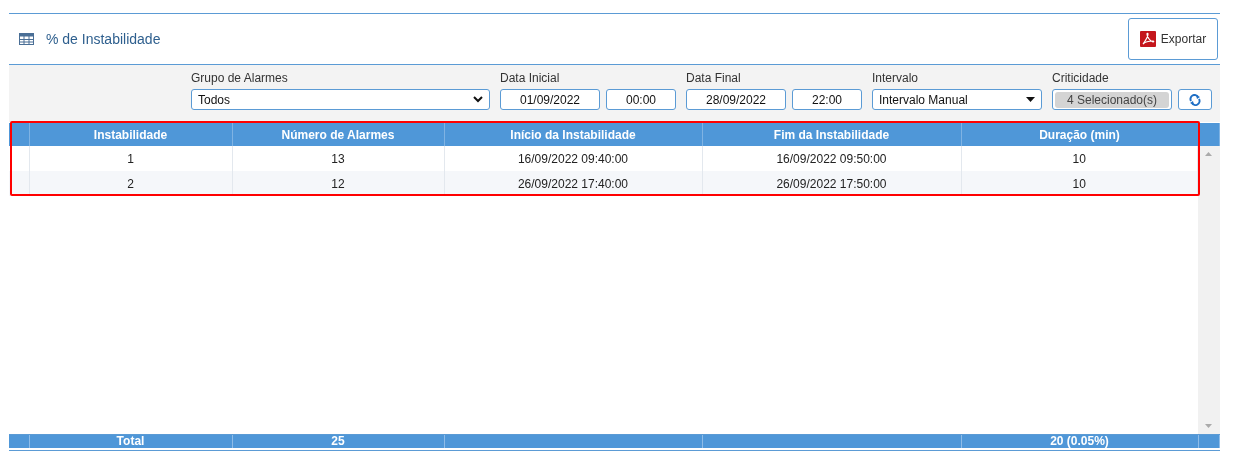 The height and width of the screenshot is (463, 1235). Describe the element at coordinates (1081, 78) in the screenshot. I see `filter-label: Criticidade` at that location.